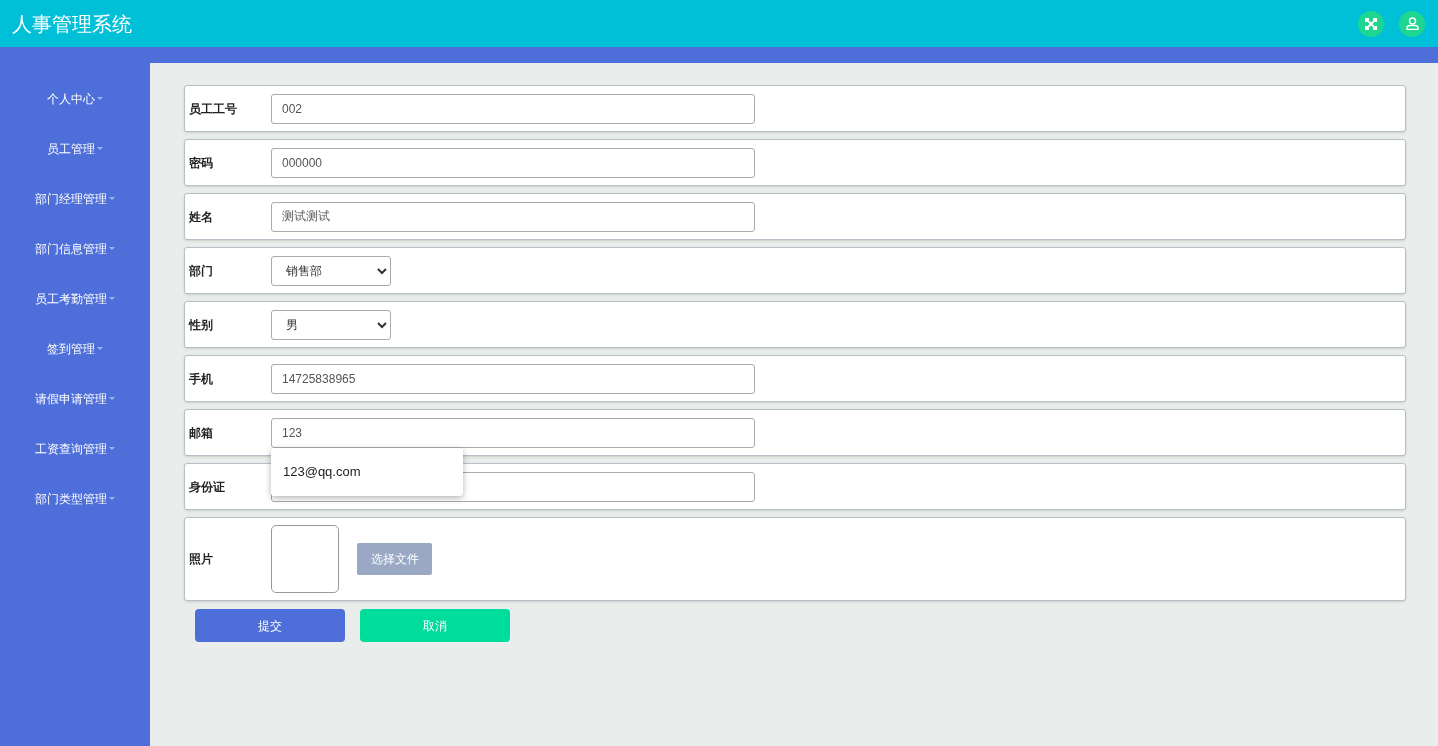  What do you see at coordinates (75, 299) in the screenshot?
I see `sidebar-menu-item: 员工考勤管理` at bounding box center [75, 299].